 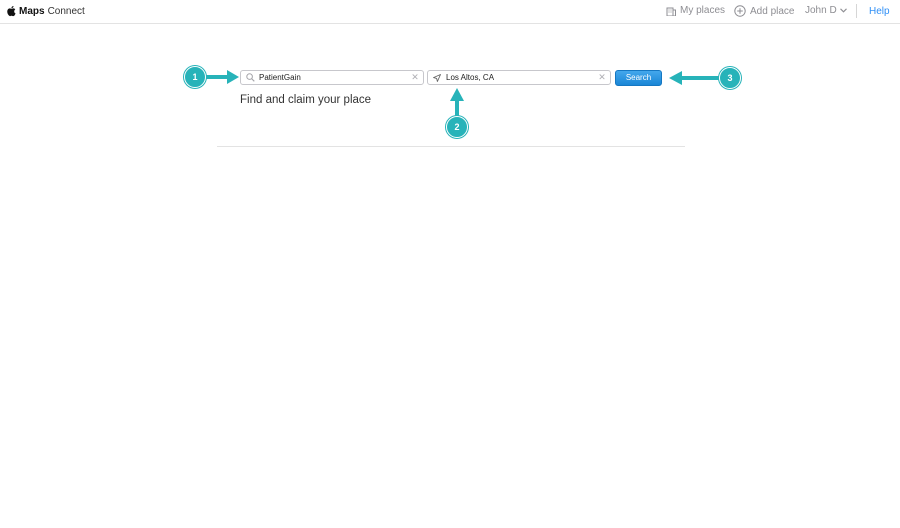 I want to click on callout-badge-3: 3, so click(x=730, y=78).